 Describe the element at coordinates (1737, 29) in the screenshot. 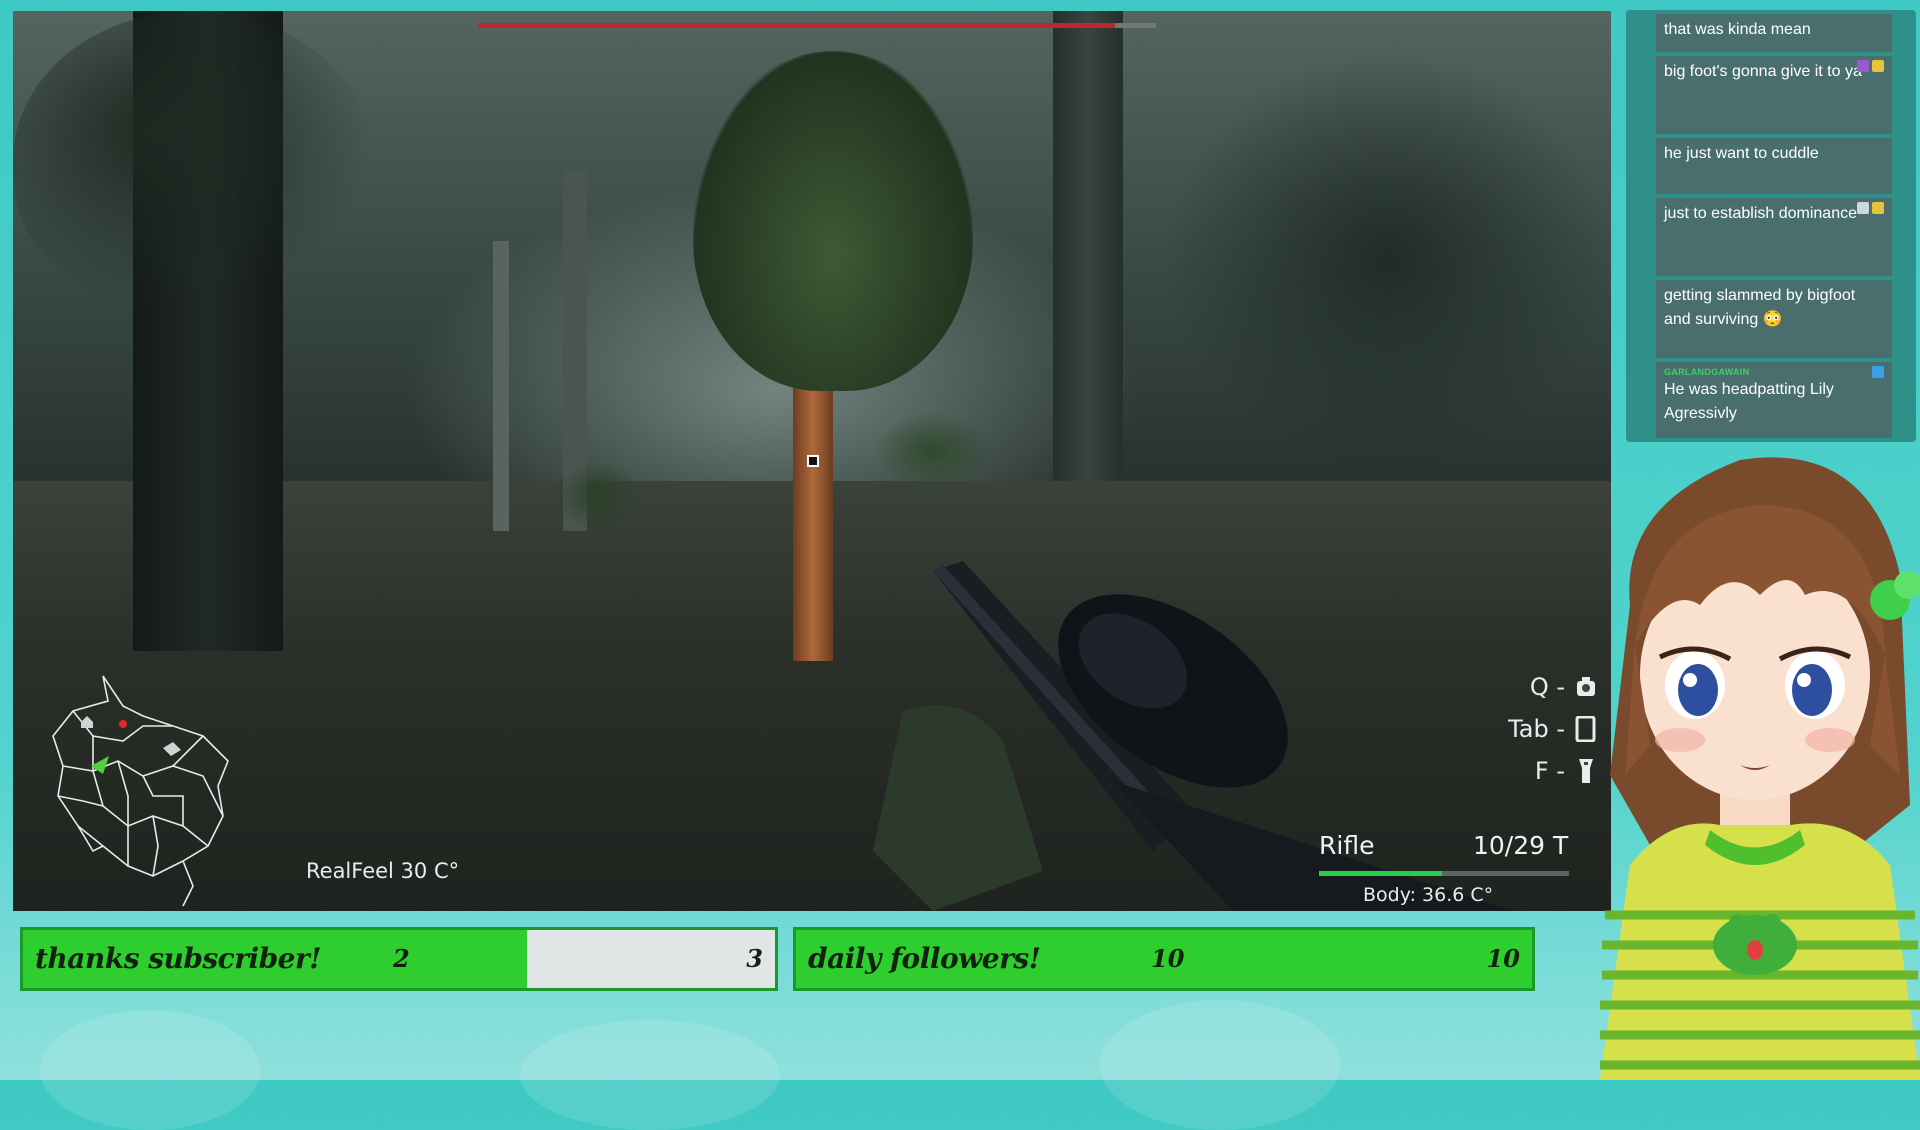

I see `chat-text: that was kinda mean` at that location.